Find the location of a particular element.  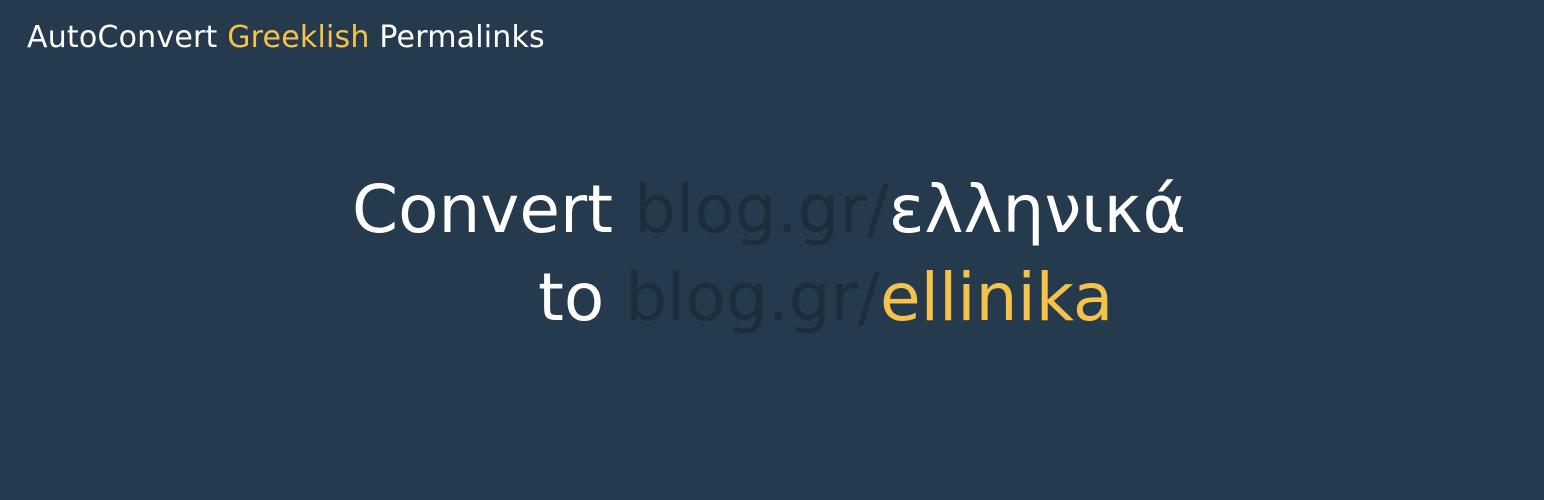

hero-line-latin: to blog.gr/ellinika is located at coordinates (825, 298).